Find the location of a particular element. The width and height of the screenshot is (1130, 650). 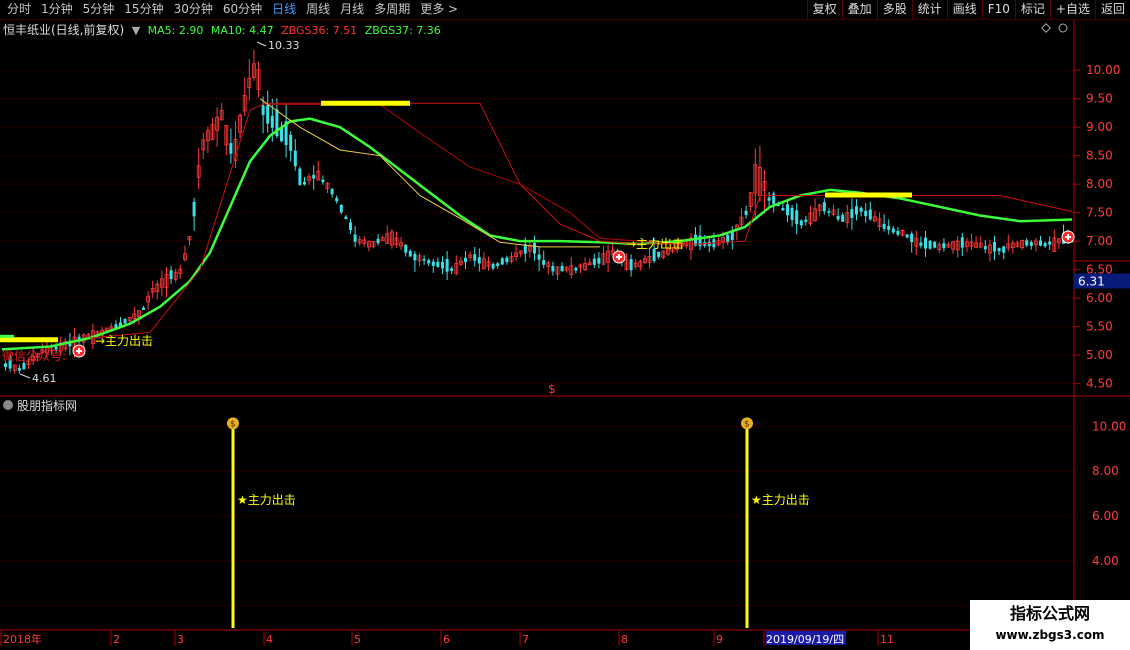

signal-label-1: →主力出击 is located at coordinates (124, 341).